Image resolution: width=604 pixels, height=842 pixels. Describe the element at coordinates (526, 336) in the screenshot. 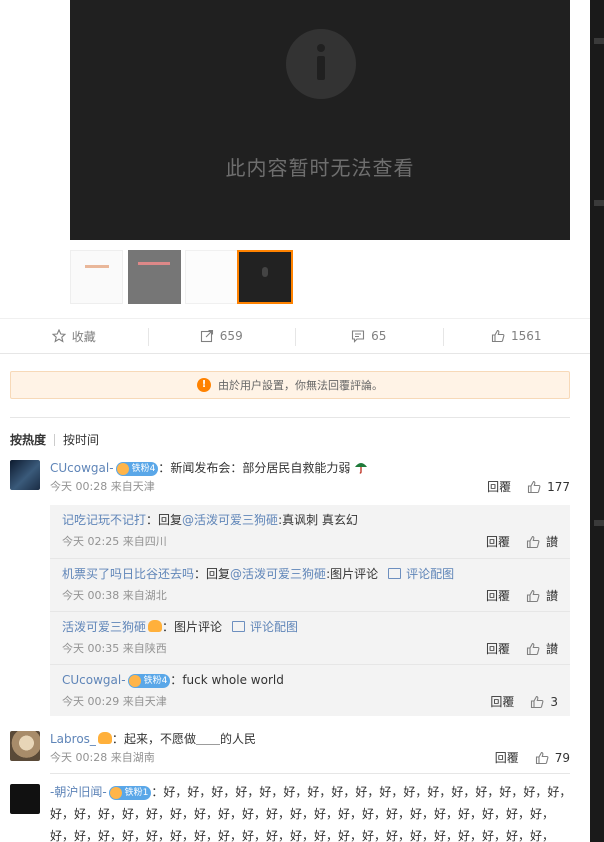

I see `like-count: 1561` at that location.